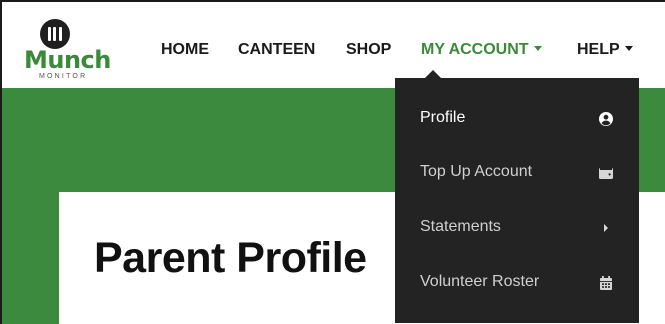  I want to click on menu-item-label: Profile, so click(443, 117).